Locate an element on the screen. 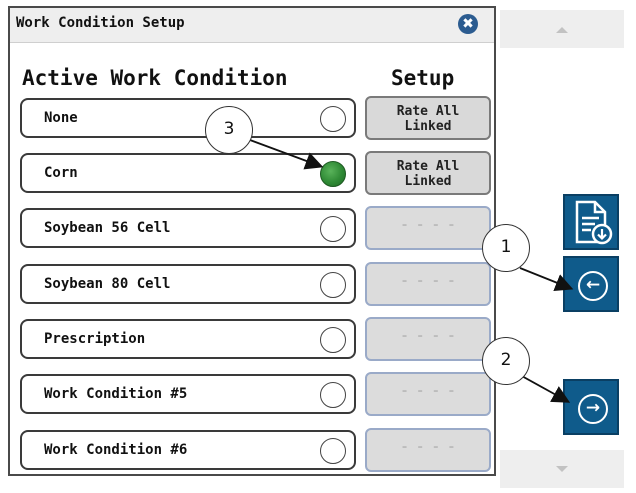 The width and height of the screenshot is (636, 493). callout-3: 3 is located at coordinates (229, 130).